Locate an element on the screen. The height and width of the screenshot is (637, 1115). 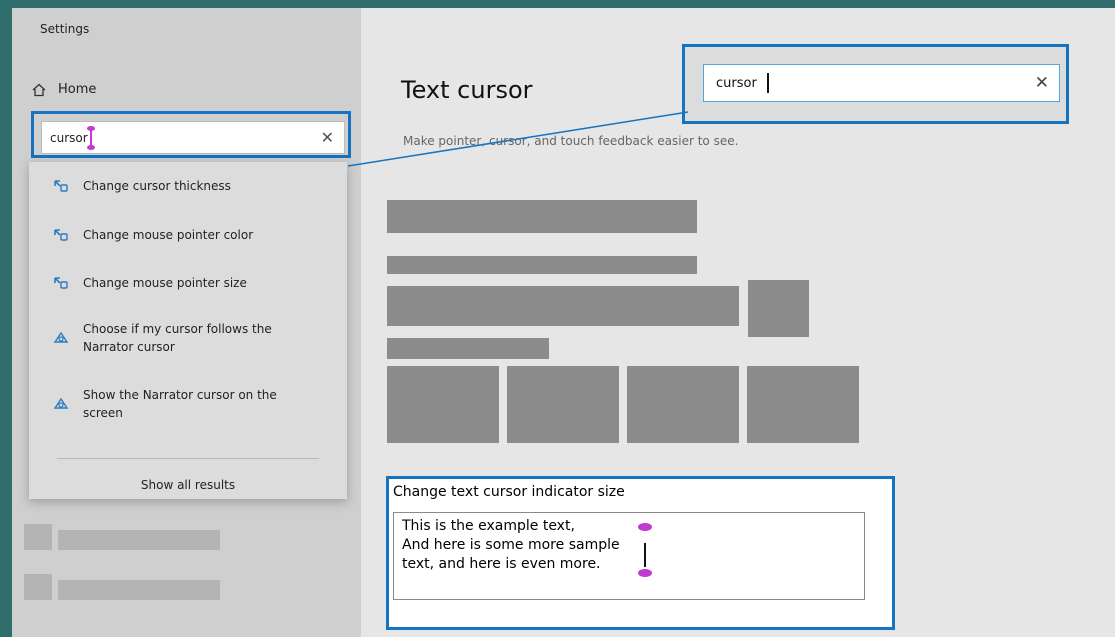
example-line: And here is some more sample is located at coordinates (511, 545).